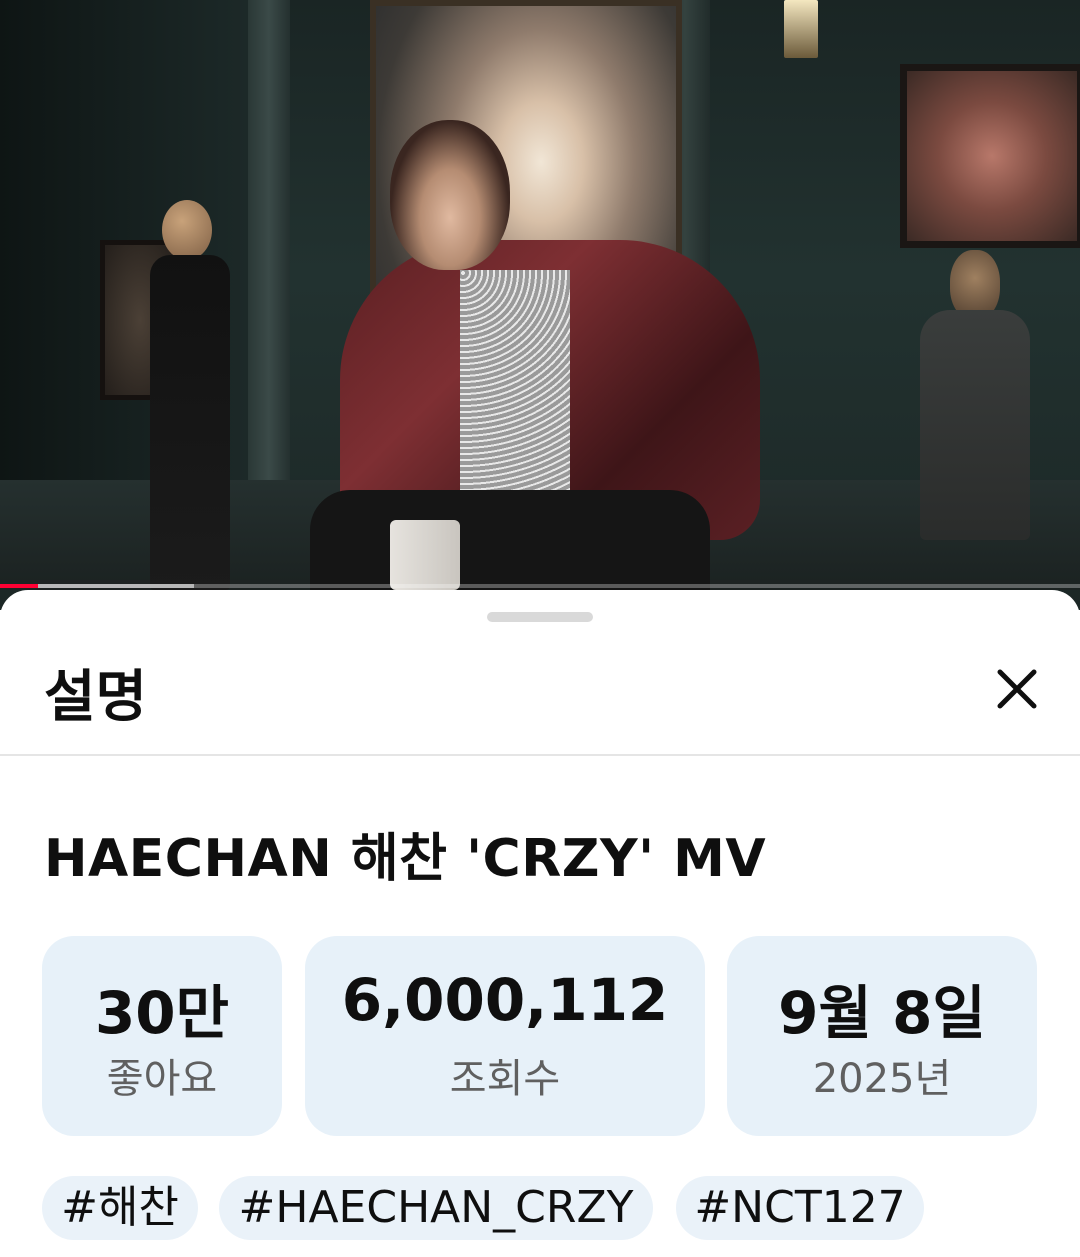 The height and width of the screenshot is (1257, 1080). Describe the element at coordinates (990, 156) in the screenshot. I see `video-frame-painting` at that location.